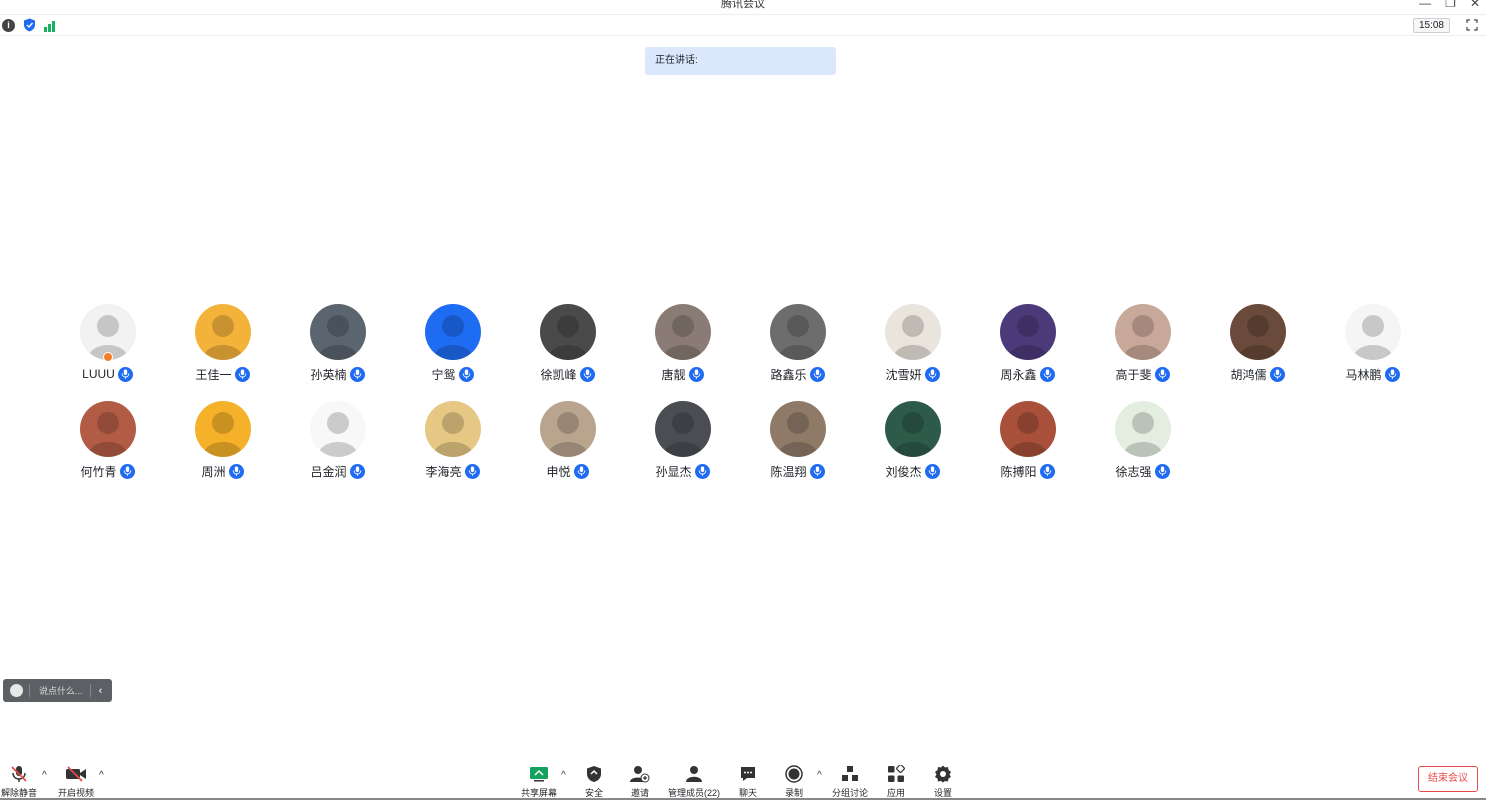  Describe the element at coordinates (1475, 5) in the screenshot. I see `close-button: ✕` at that location.